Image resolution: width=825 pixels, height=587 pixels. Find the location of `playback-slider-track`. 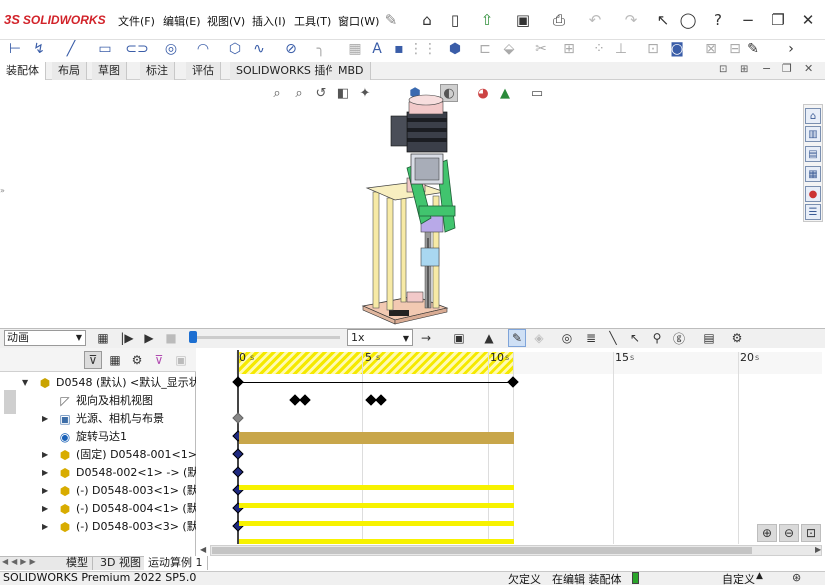

playback-slider-track is located at coordinates (266, 337).